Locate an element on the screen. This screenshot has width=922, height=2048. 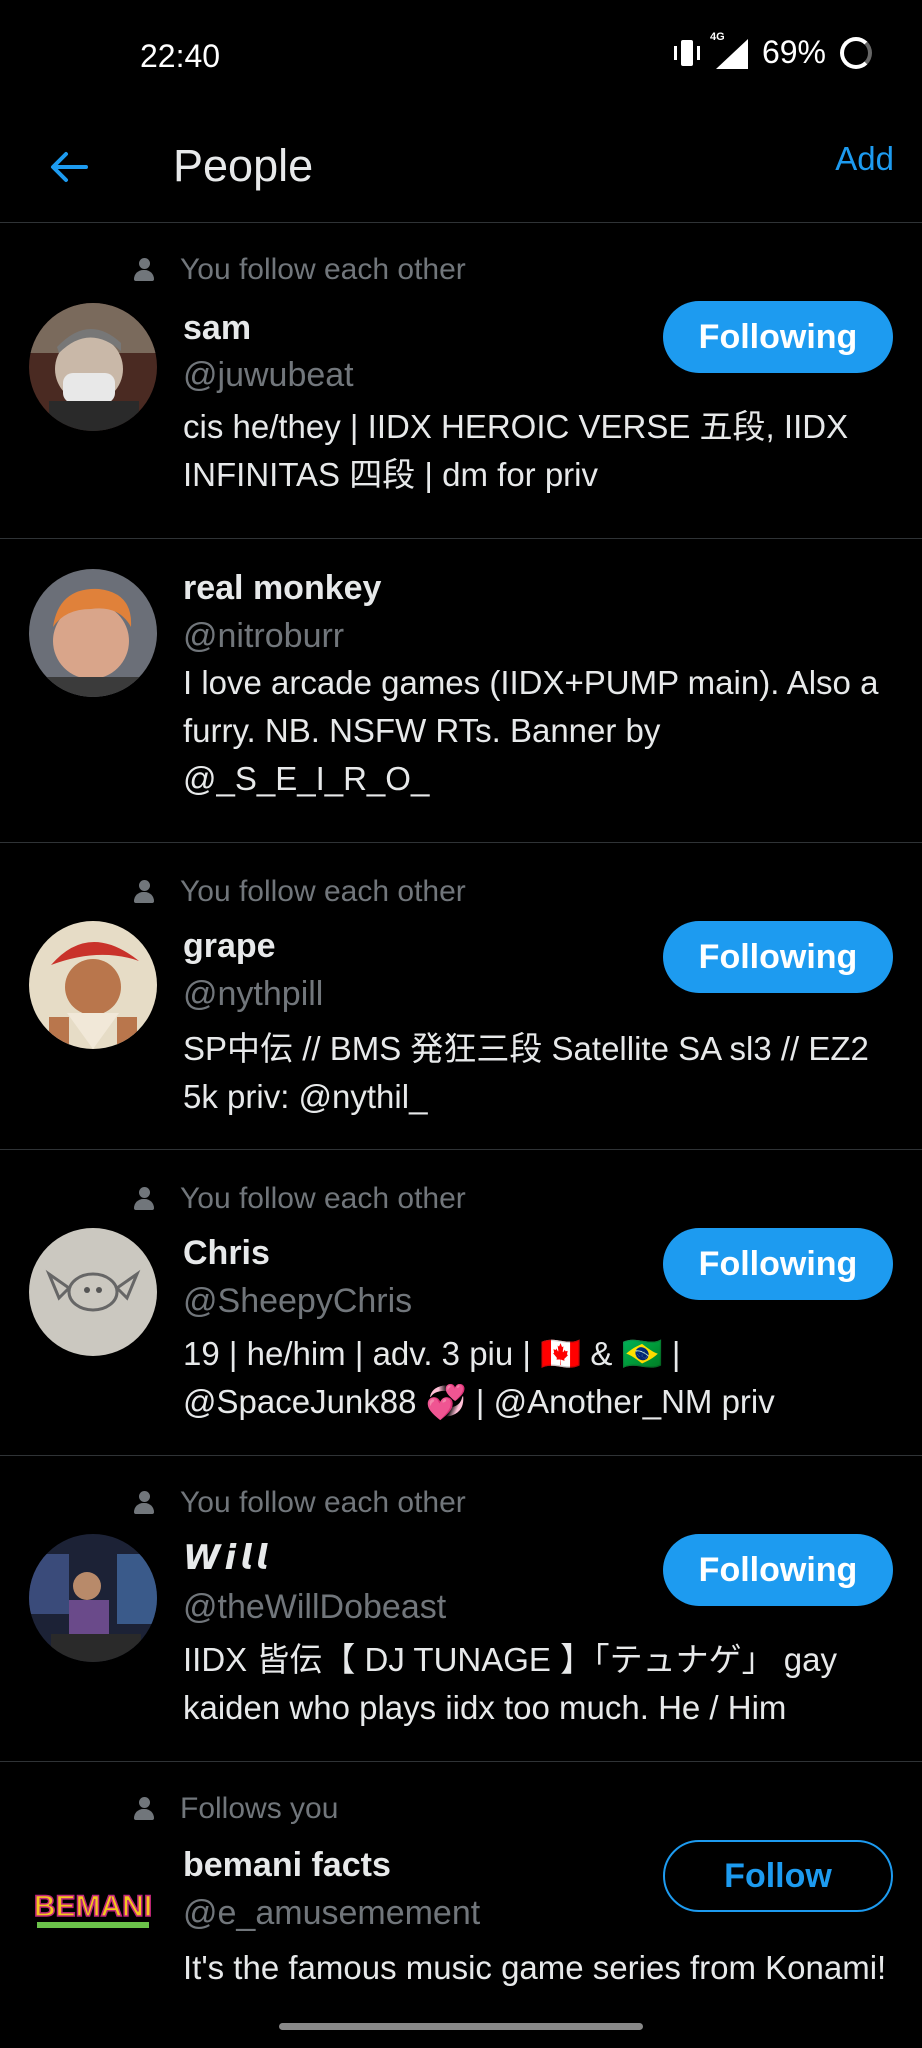
status-icons: 4G 69% is located at coordinates (772, 51).